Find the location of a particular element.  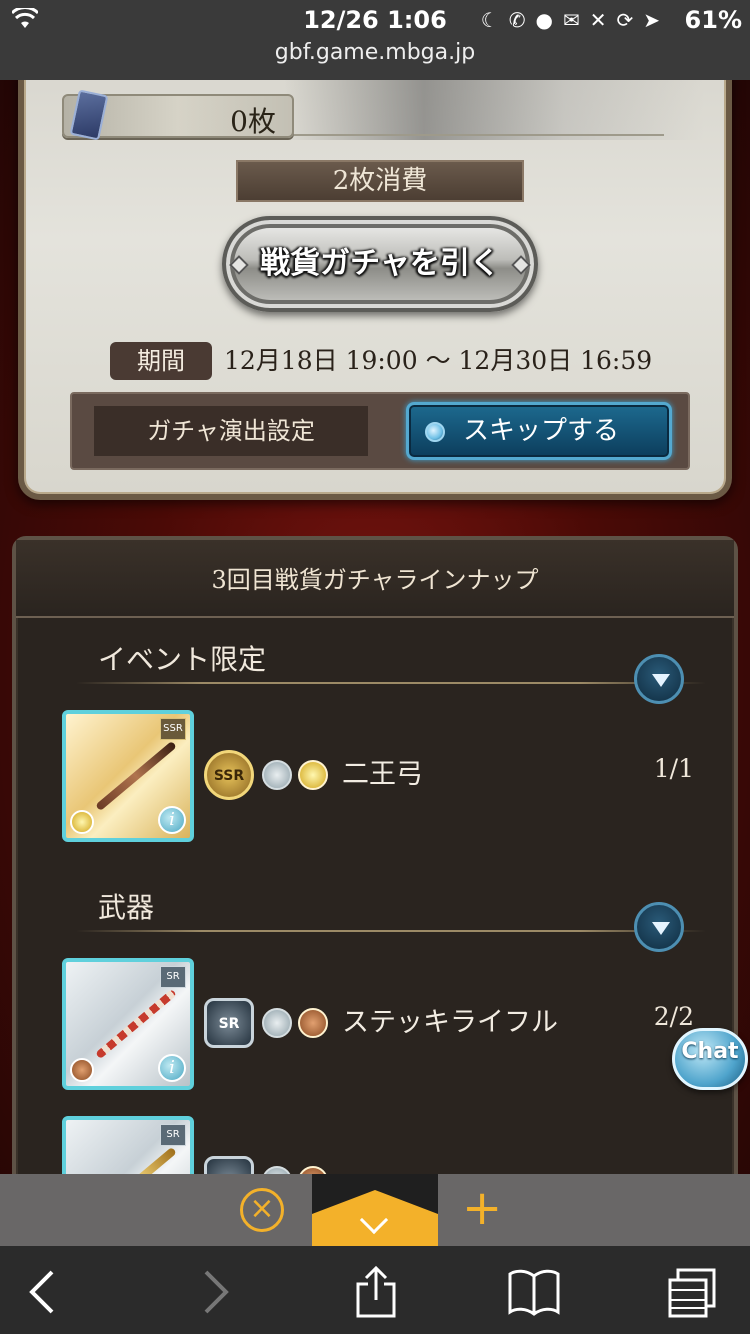

item-thumbnail: SSR i is located at coordinates (128, 776).